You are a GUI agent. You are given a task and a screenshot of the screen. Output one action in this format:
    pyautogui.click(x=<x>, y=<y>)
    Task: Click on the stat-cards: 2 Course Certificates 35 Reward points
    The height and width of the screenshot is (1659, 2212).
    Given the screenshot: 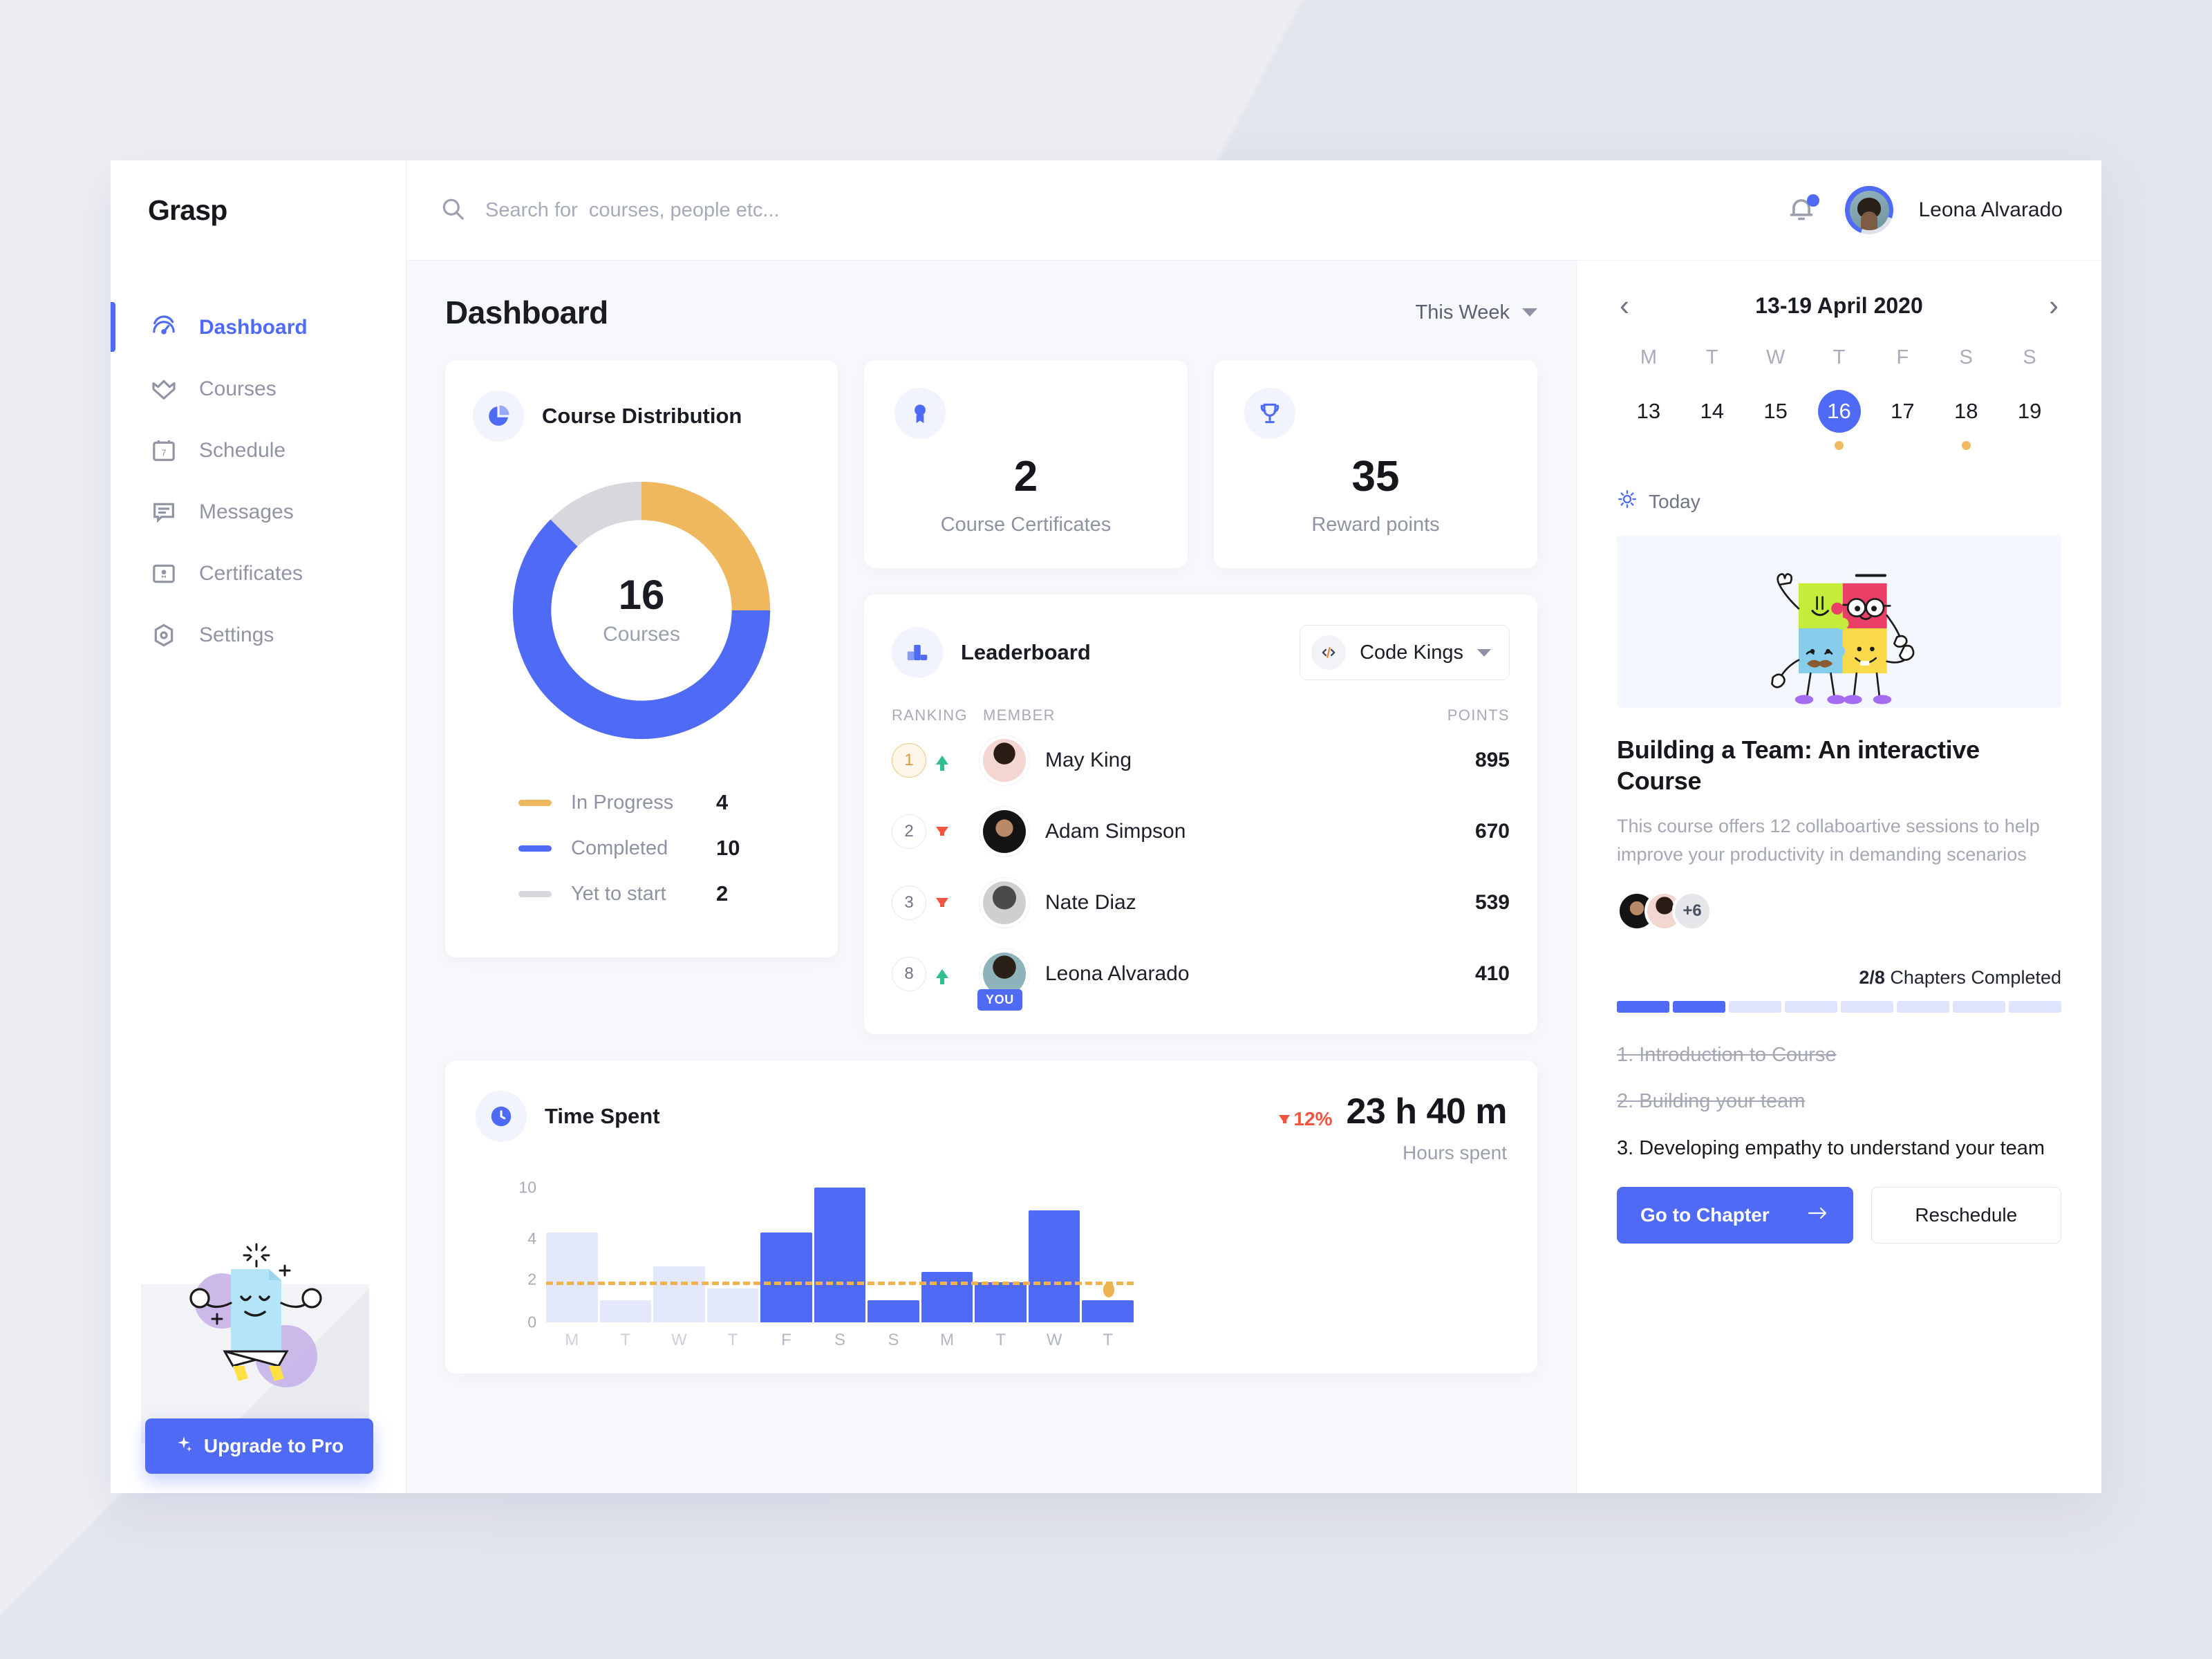 What is the action you would take?
    pyautogui.click(x=1200, y=464)
    